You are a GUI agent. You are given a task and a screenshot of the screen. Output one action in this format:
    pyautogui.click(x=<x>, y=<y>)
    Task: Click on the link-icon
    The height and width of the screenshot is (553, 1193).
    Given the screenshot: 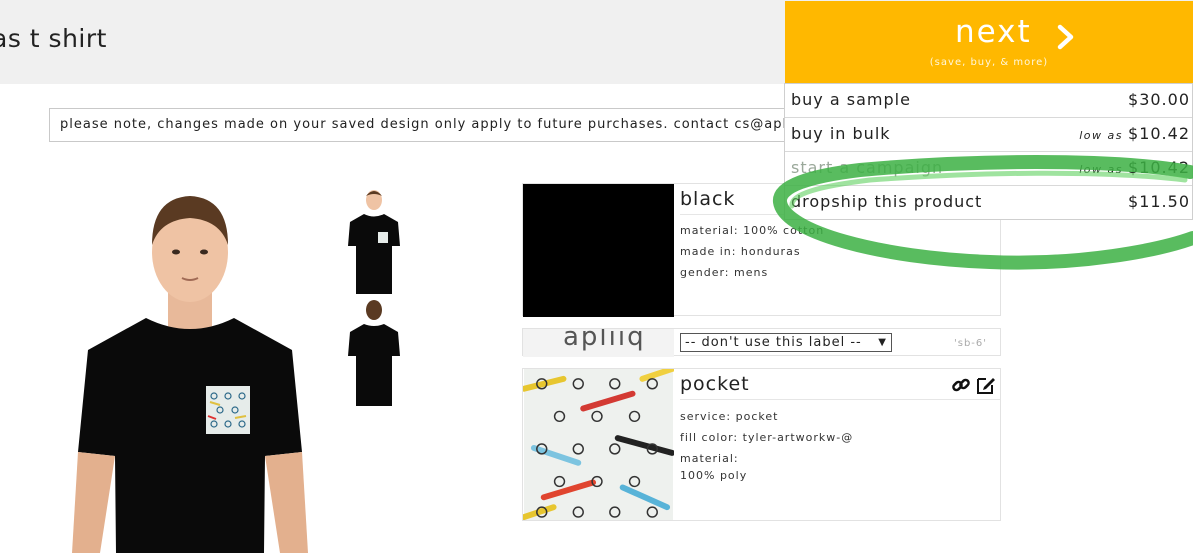 What is the action you would take?
    pyautogui.click(x=961, y=385)
    